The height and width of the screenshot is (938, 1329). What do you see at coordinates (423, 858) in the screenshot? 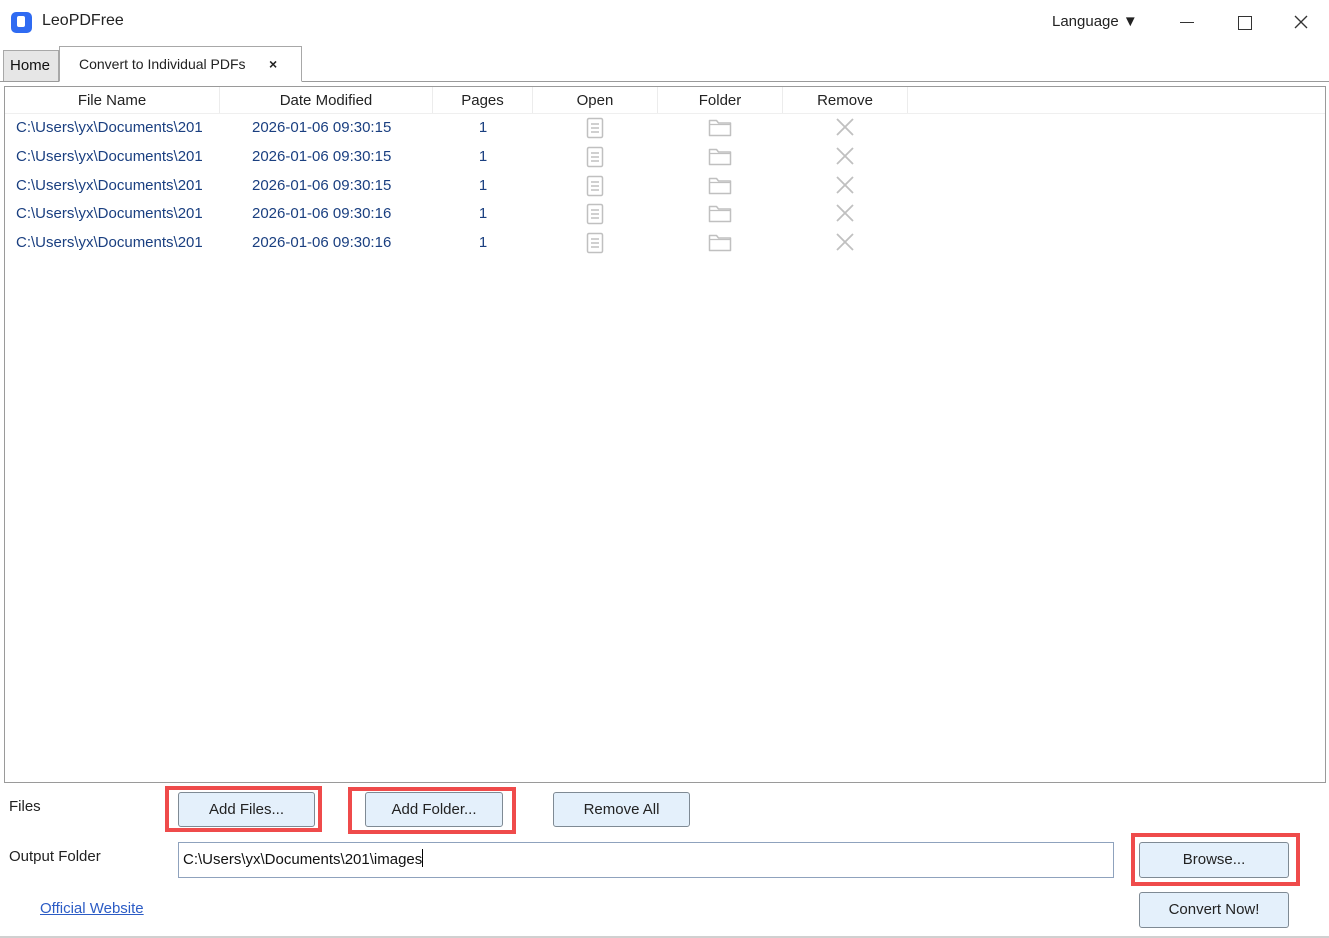
I see `text-caret` at bounding box center [423, 858].